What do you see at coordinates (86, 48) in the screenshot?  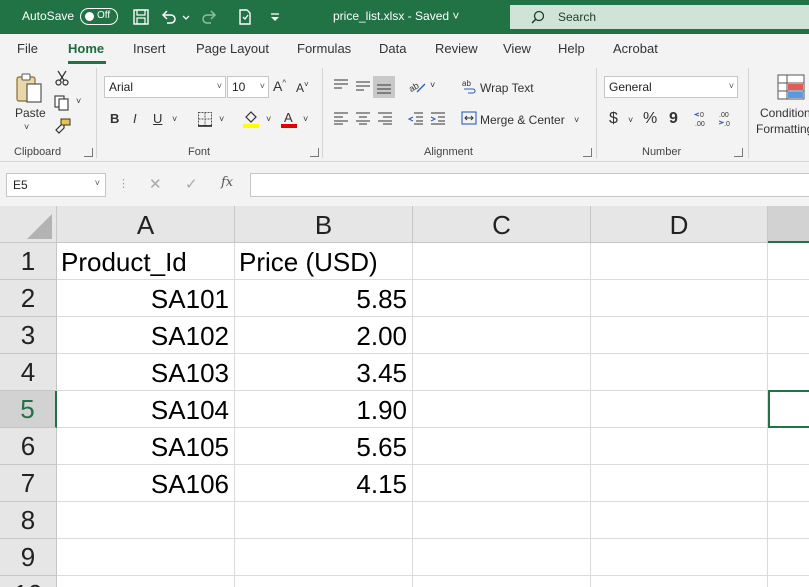 I see `tab-home: Home` at bounding box center [86, 48].